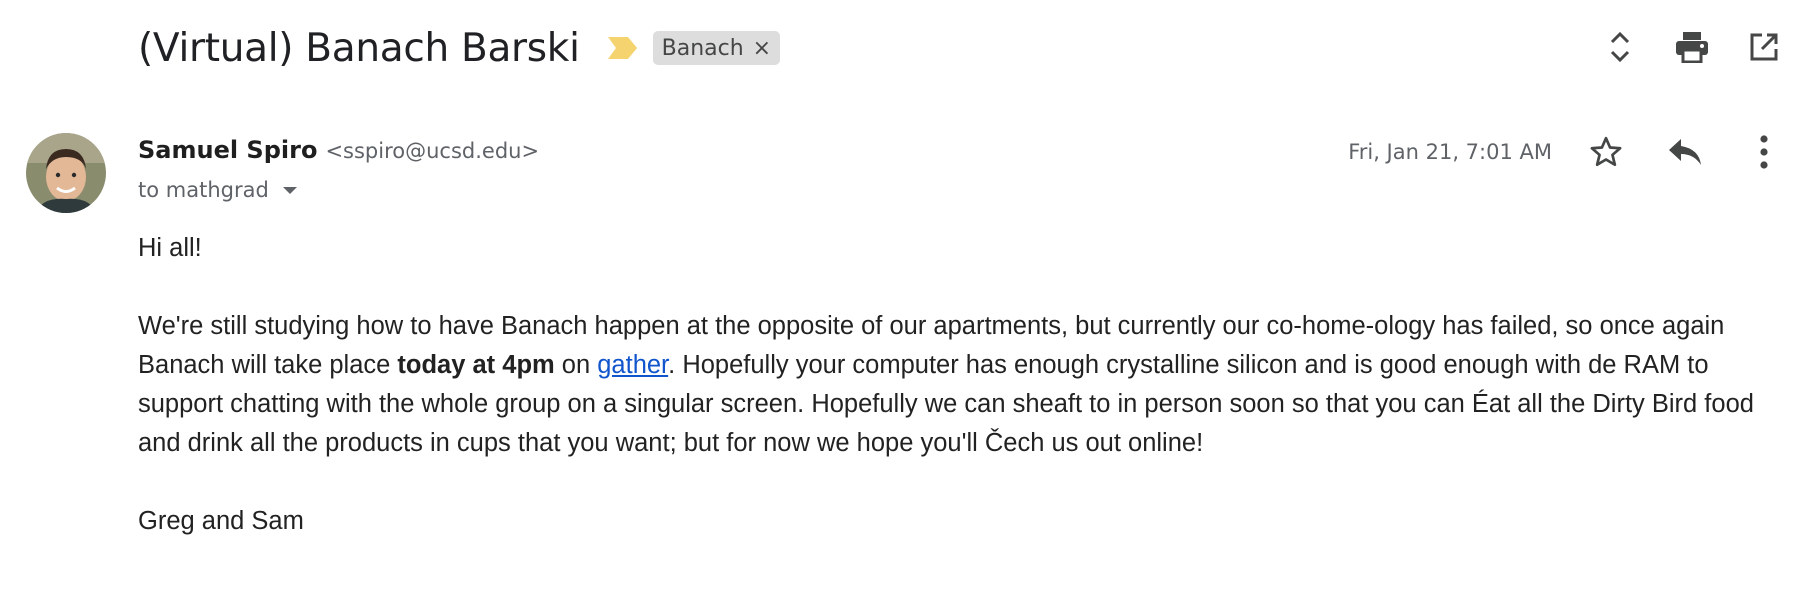 The height and width of the screenshot is (597, 1803). What do you see at coordinates (1764, 152) in the screenshot?
I see `more-vert-icon` at bounding box center [1764, 152].